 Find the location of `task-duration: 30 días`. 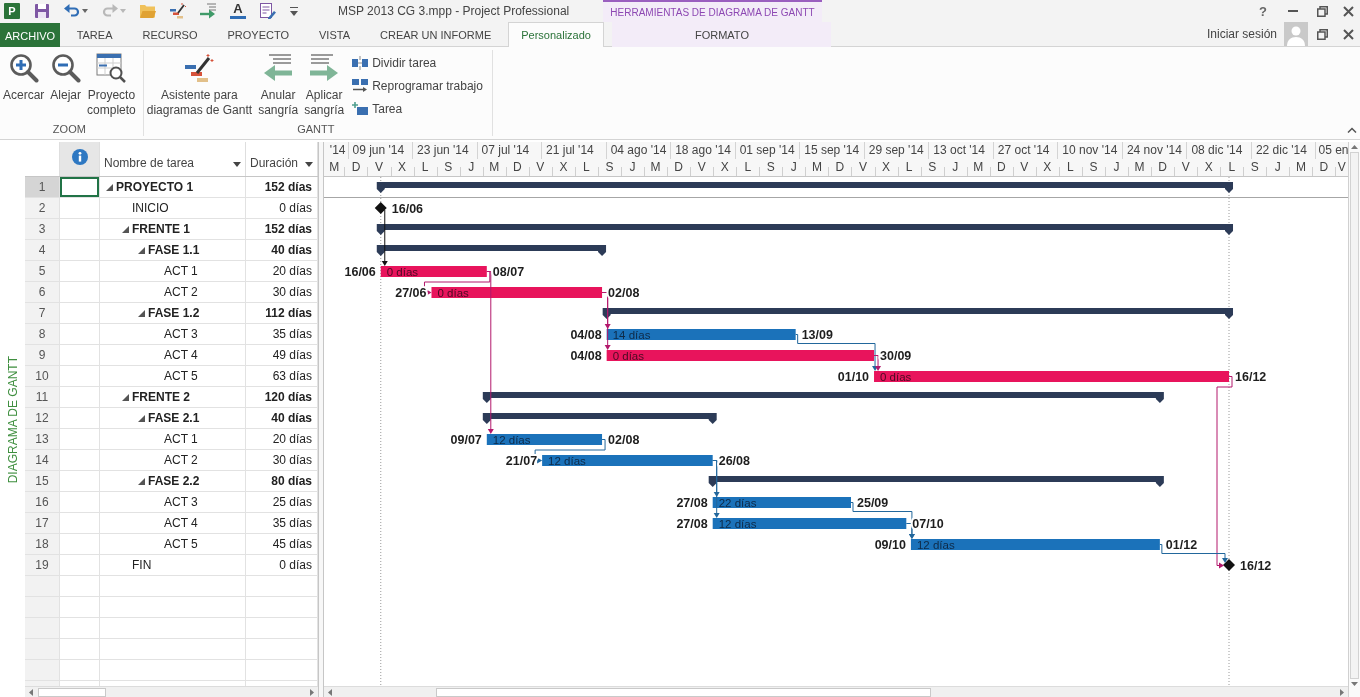

task-duration: 30 días is located at coordinates (292, 460).